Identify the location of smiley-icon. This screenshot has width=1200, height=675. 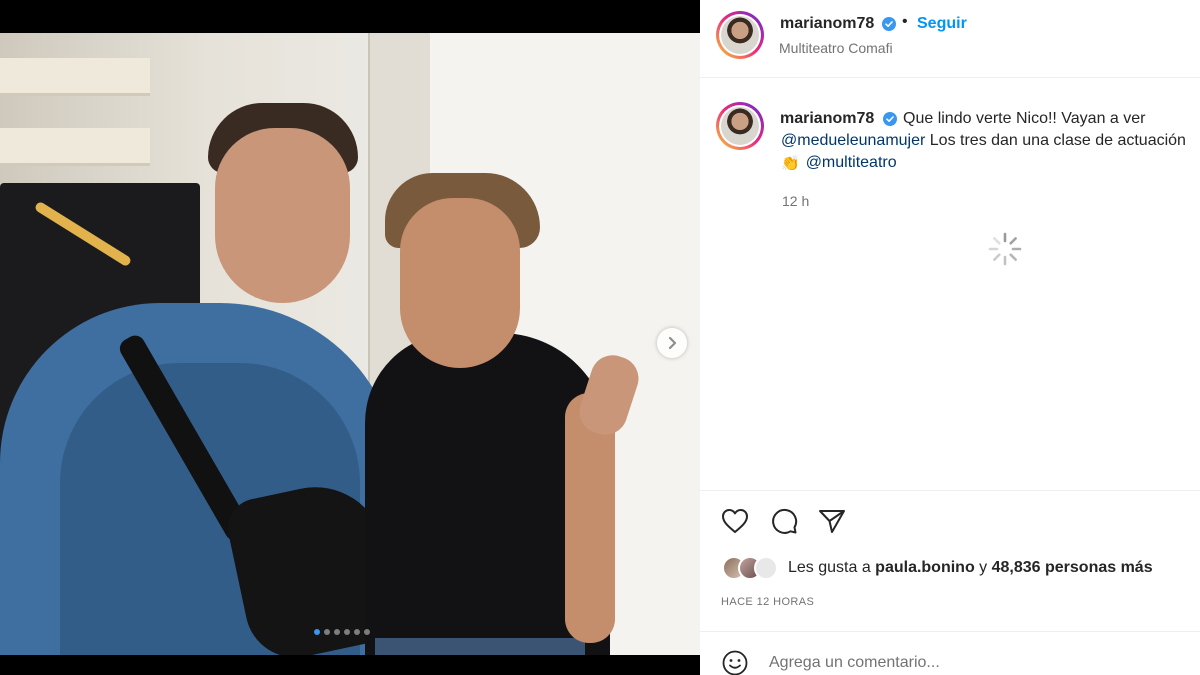
(735, 662).